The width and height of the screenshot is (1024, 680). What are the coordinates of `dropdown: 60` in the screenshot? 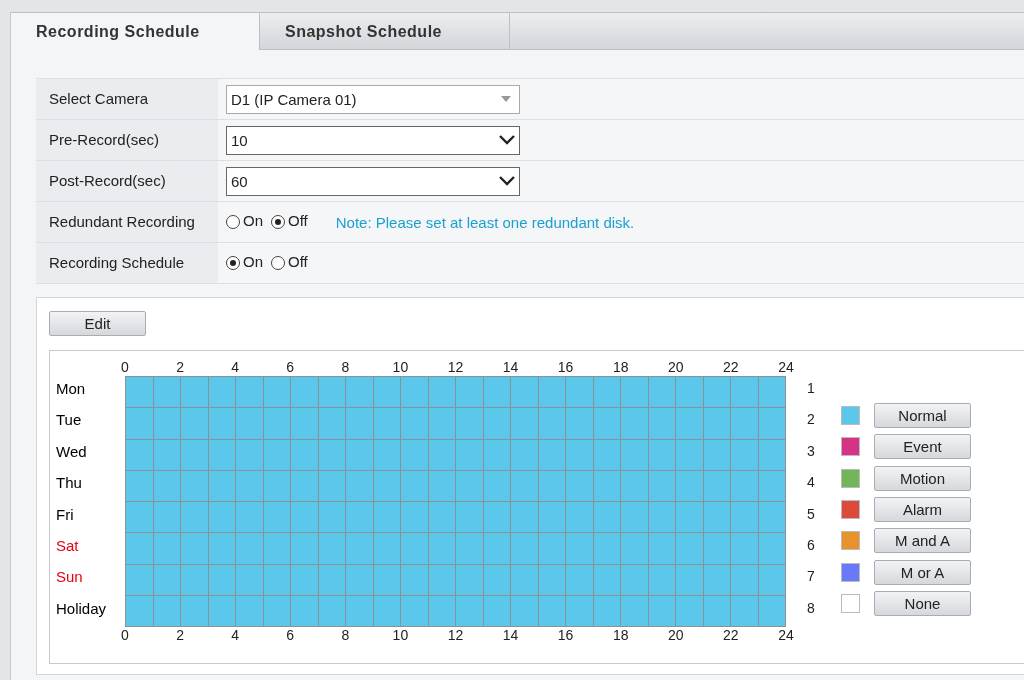 It's located at (373, 181).